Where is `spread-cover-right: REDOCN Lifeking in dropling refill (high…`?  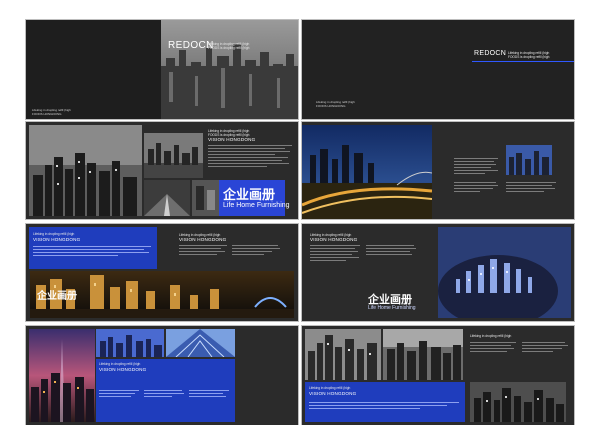 spread-cover-right: REDOCN Lifeking in dropling refill (high… is located at coordinates (438, 69).